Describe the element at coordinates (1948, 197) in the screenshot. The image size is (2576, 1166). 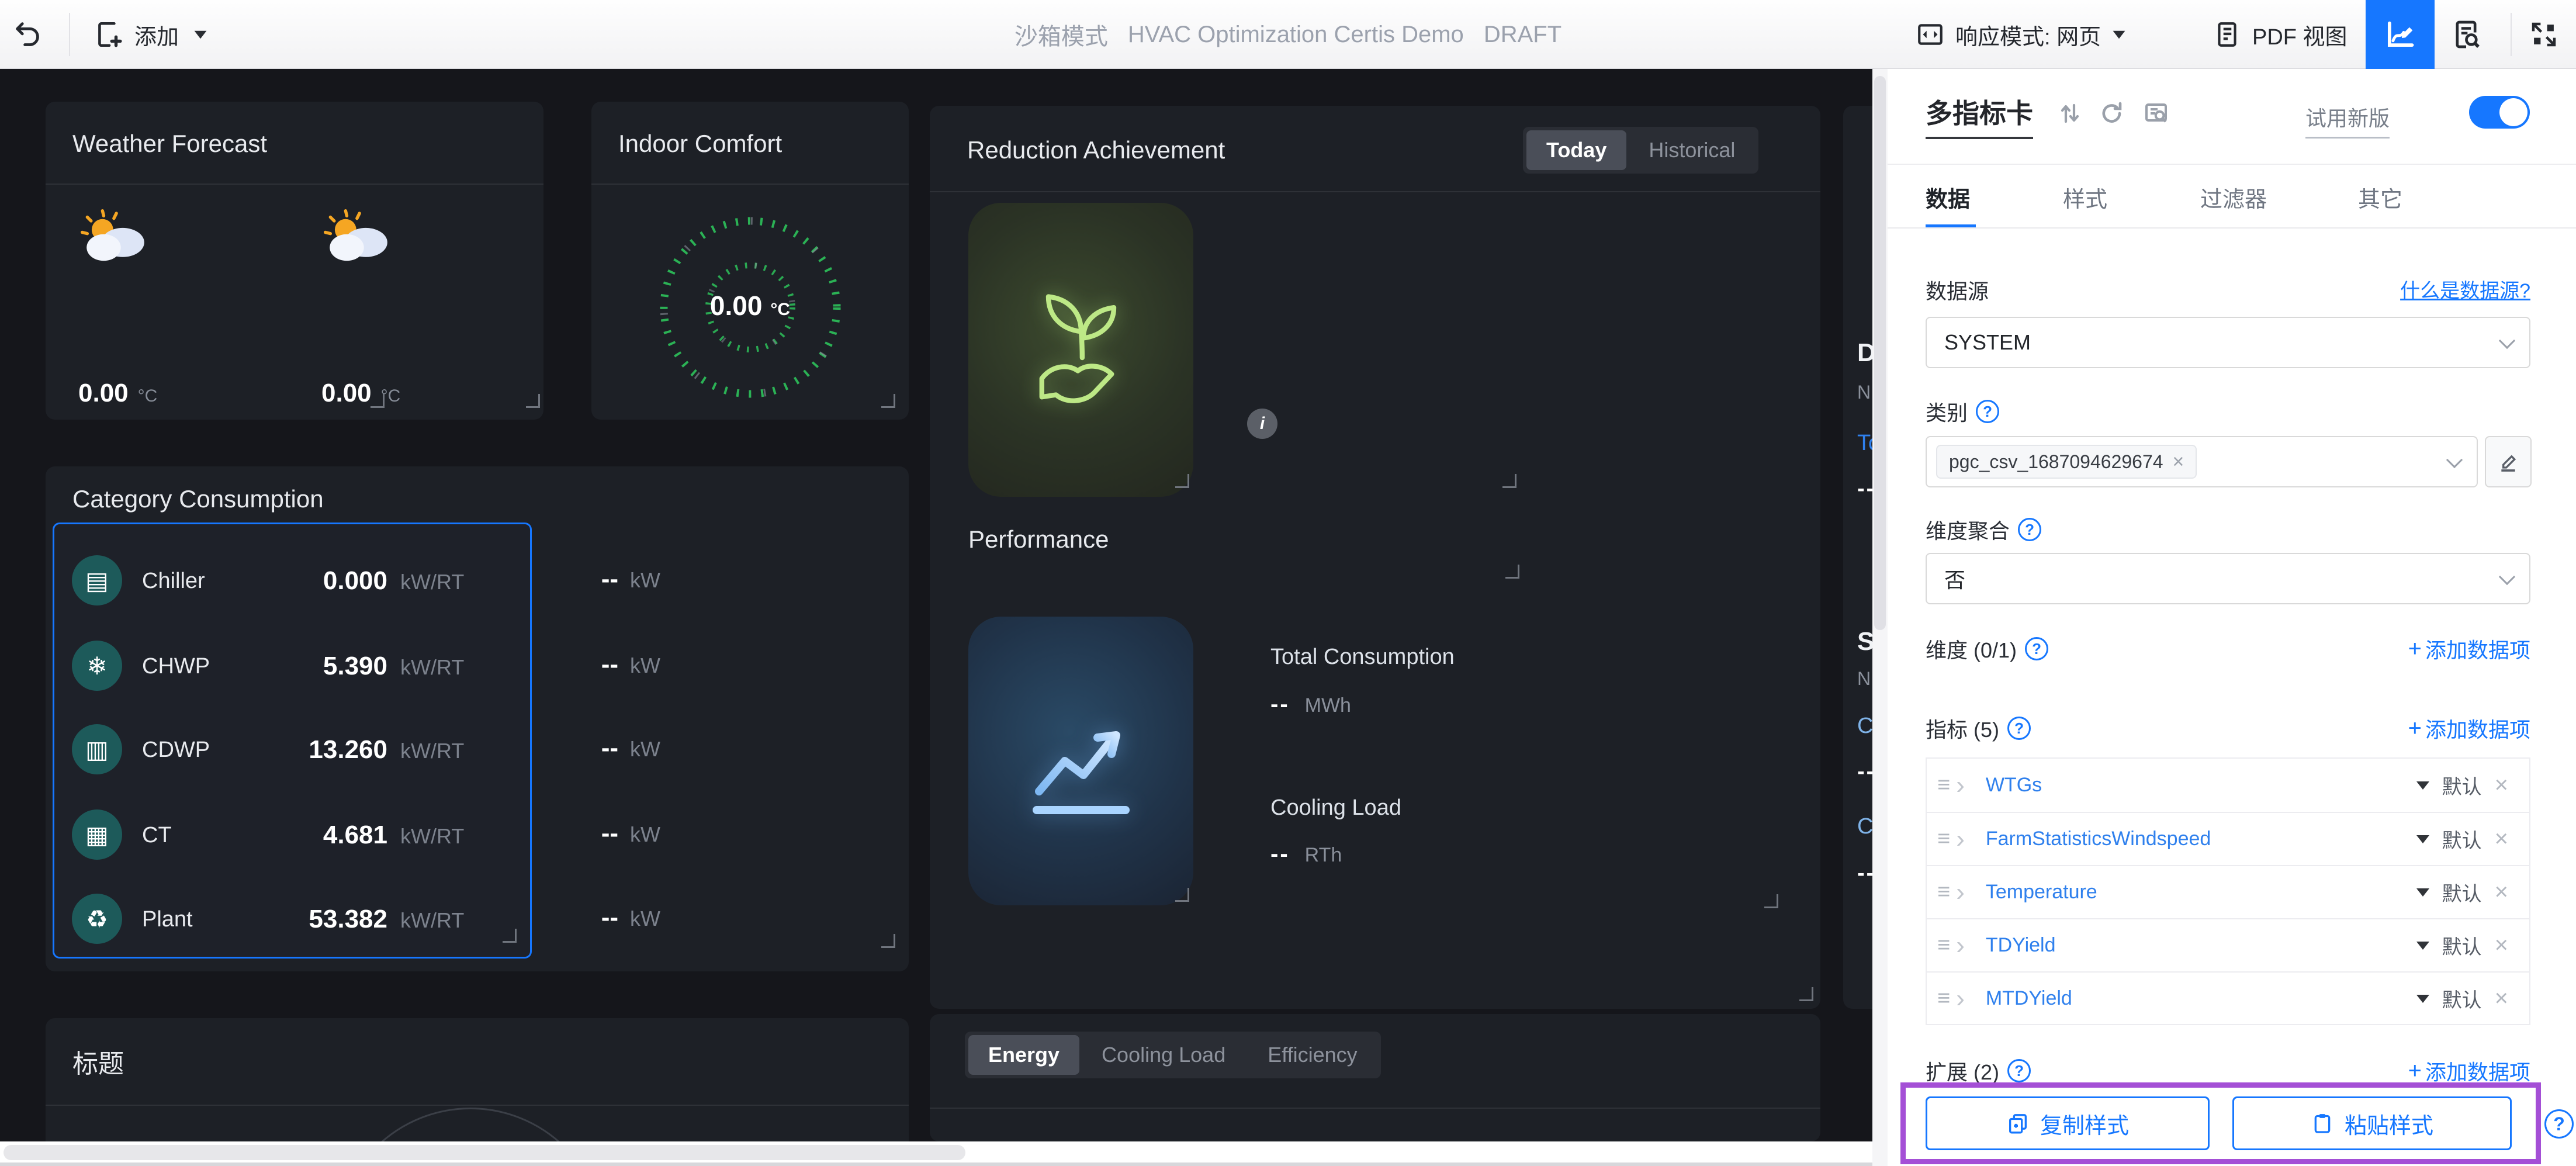
I see `tab-data: 数据` at that location.